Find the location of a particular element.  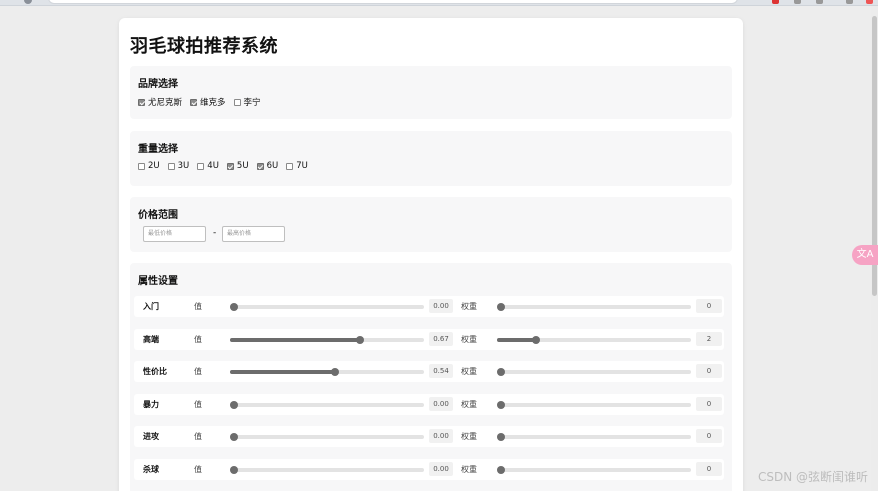

page-title: 羽毛球拍推荐系统 is located at coordinates (204, 46).